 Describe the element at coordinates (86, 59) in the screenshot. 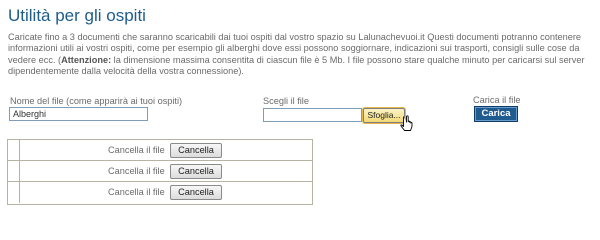

I see `intro-warning: Attenzione:` at that location.